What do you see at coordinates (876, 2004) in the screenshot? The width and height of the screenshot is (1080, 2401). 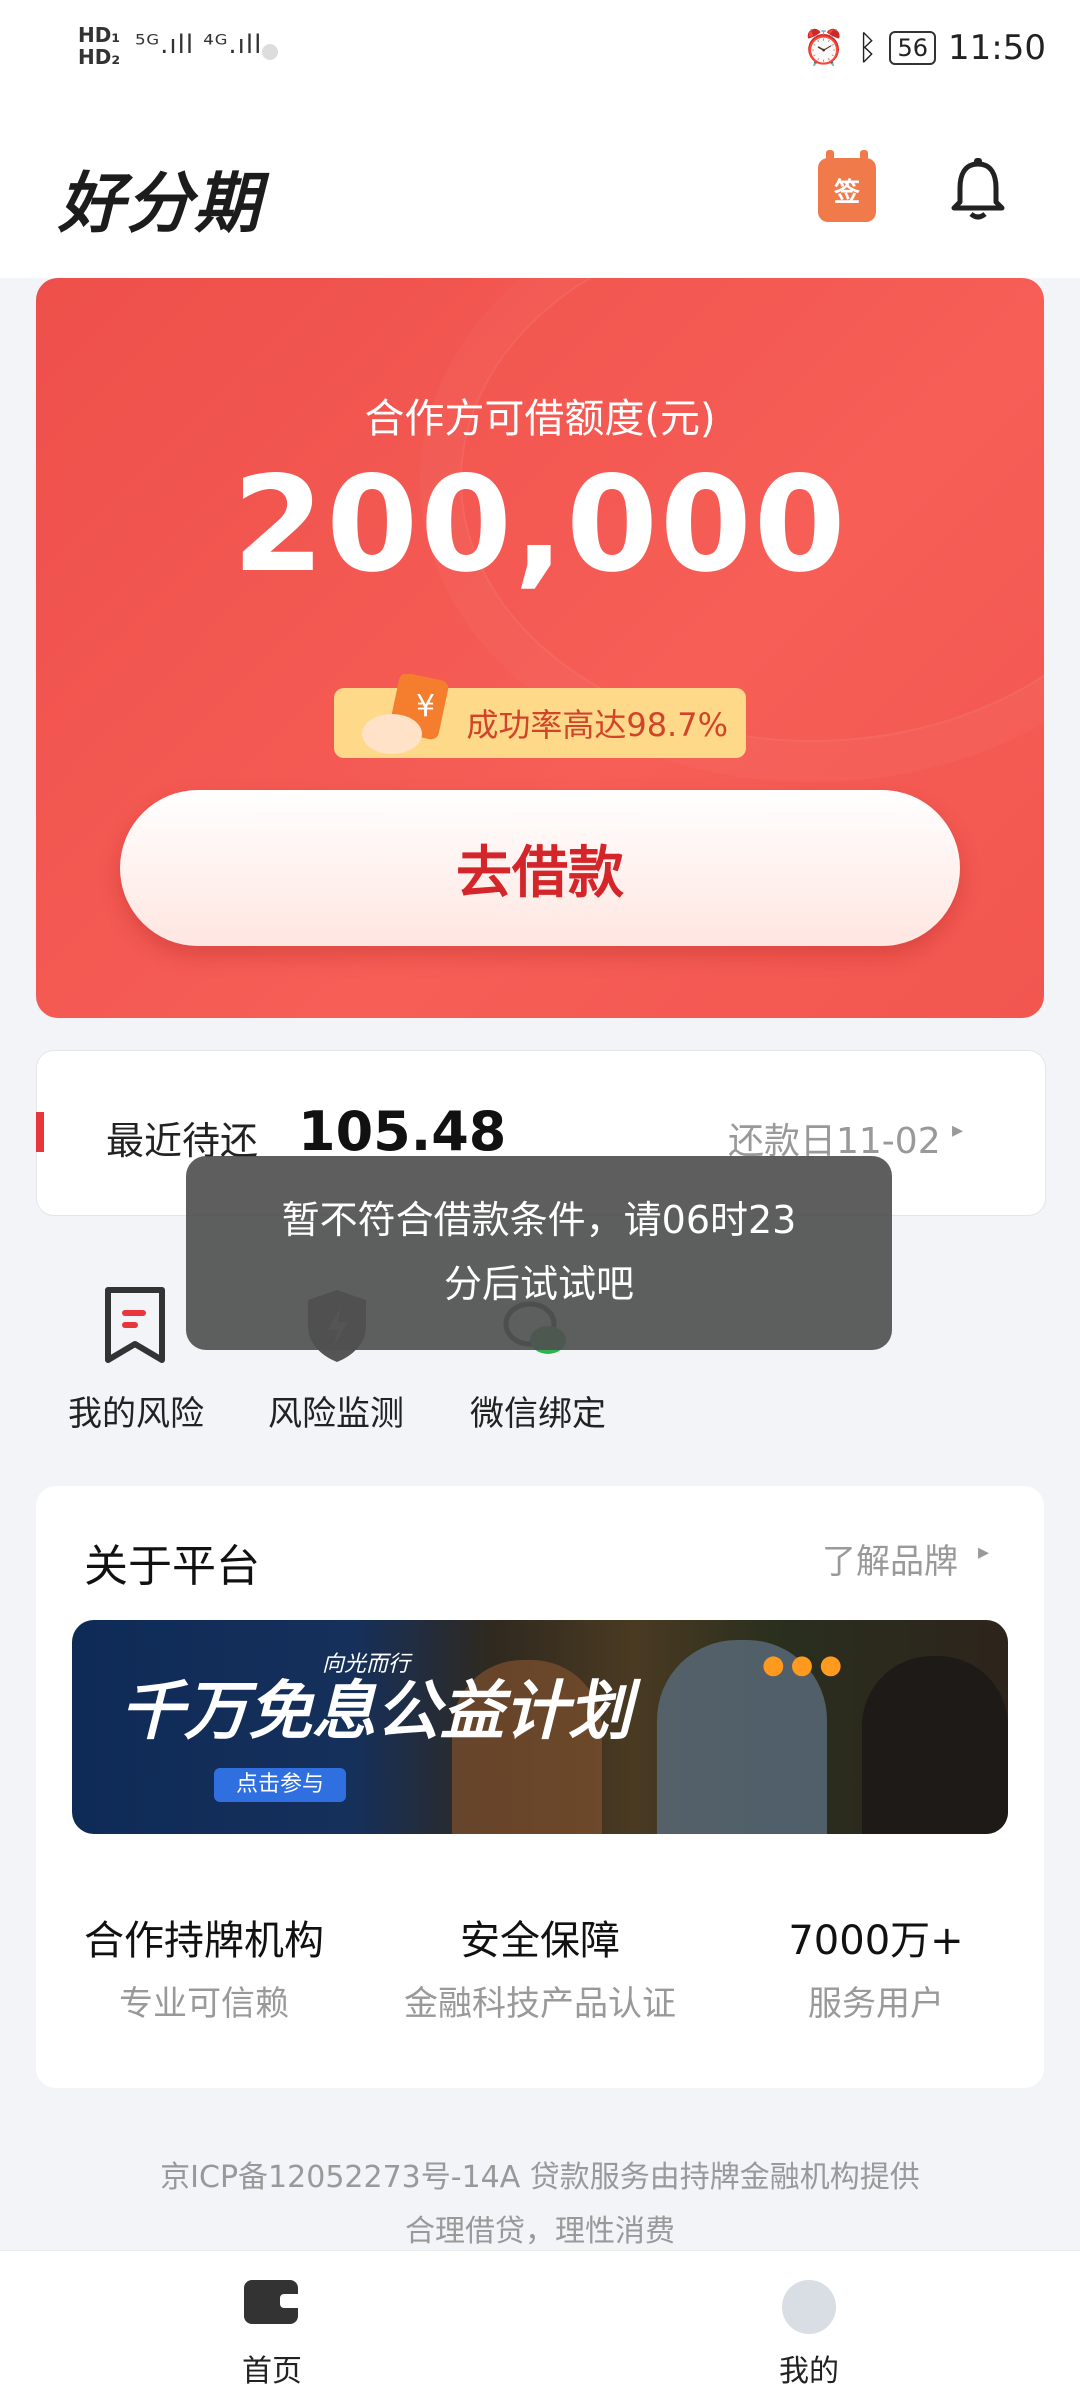 I see `feature-subtitle: 服务用户` at bounding box center [876, 2004].